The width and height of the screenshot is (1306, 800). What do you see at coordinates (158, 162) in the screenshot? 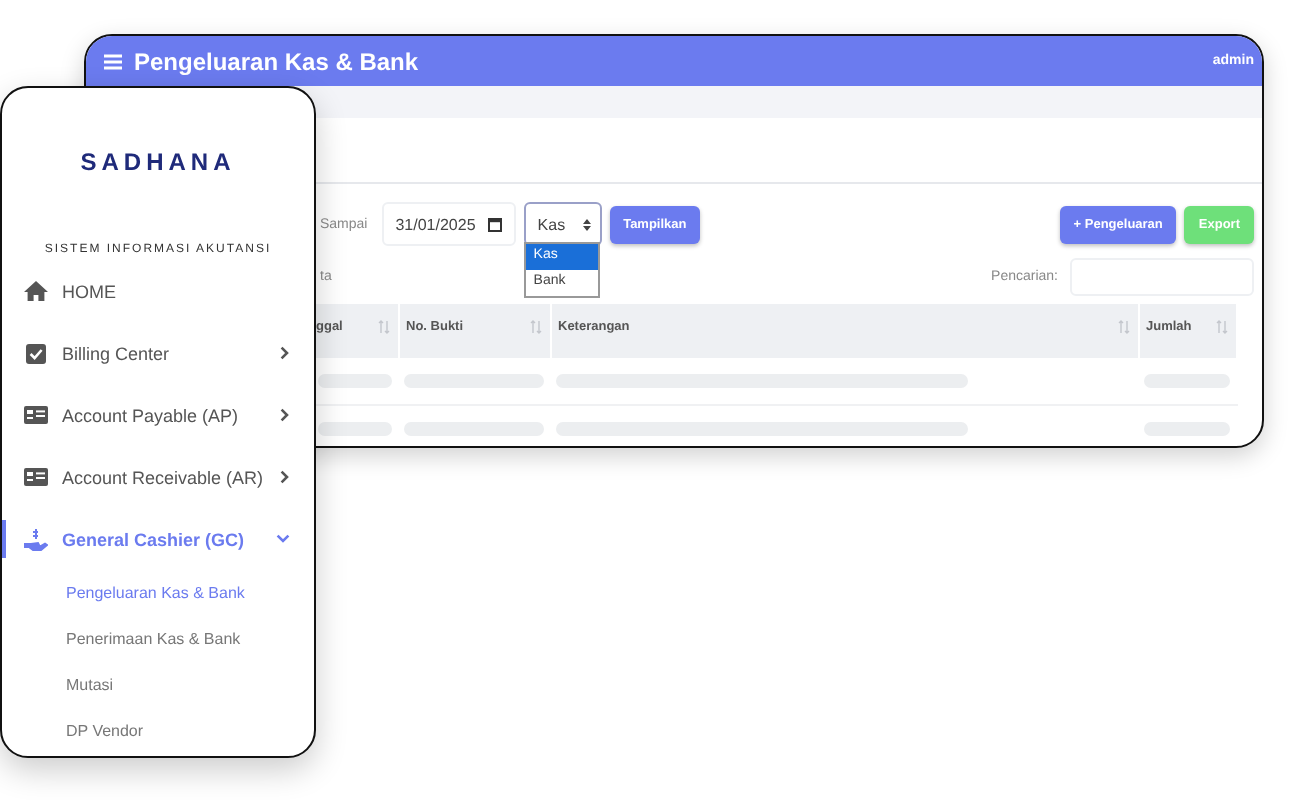
I see `logo-text: SADHANA` at bounding box center [158, 162].